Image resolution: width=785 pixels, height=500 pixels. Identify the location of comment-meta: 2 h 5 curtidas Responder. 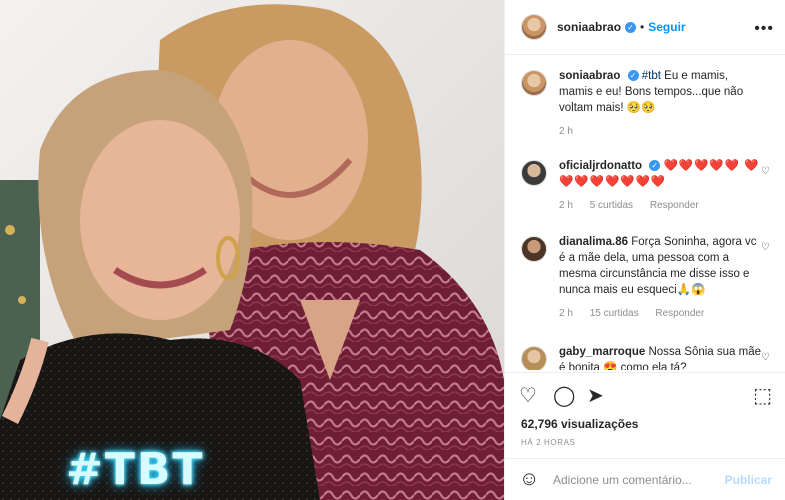
(661, 205).